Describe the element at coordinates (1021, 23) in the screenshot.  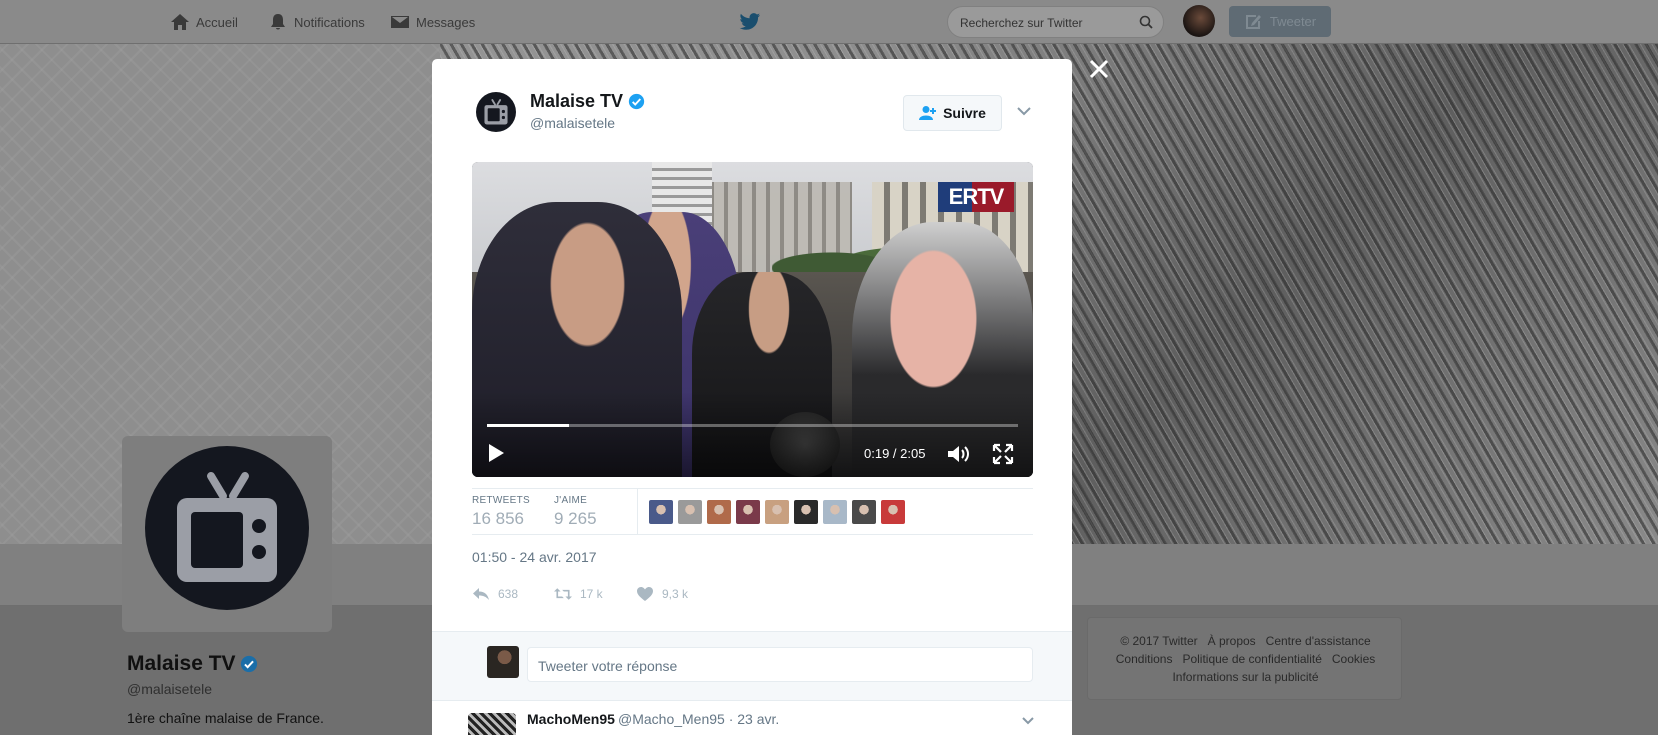
I see `search-placeholder: Recherchez sur Twitter` at that location.